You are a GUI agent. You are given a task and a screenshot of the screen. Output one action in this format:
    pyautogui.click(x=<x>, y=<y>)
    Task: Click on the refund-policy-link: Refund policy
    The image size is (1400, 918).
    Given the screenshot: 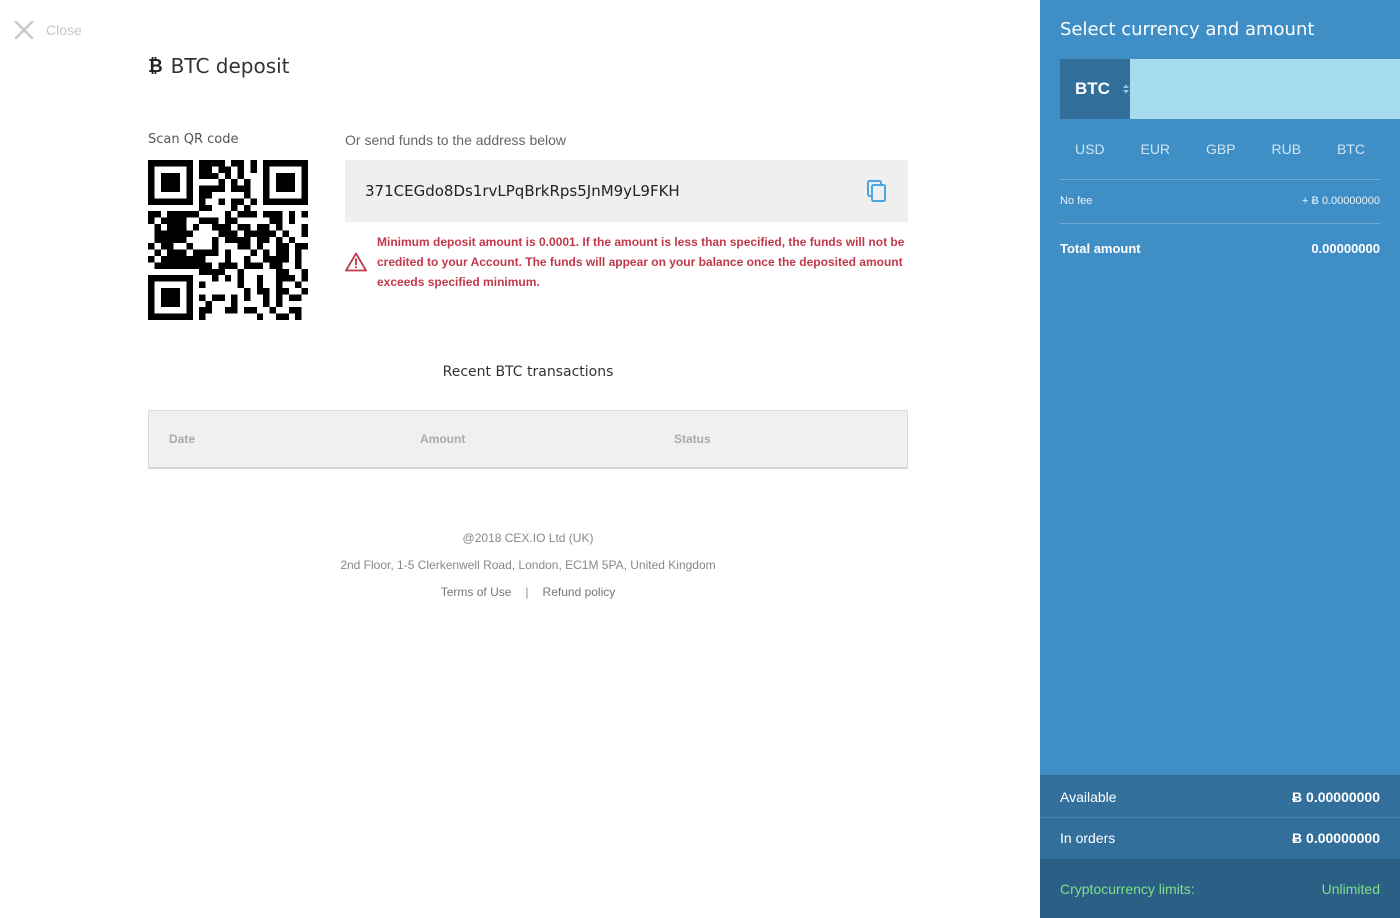 What is the action you would take?
    pyautogui.click(x=579, y=597)
    